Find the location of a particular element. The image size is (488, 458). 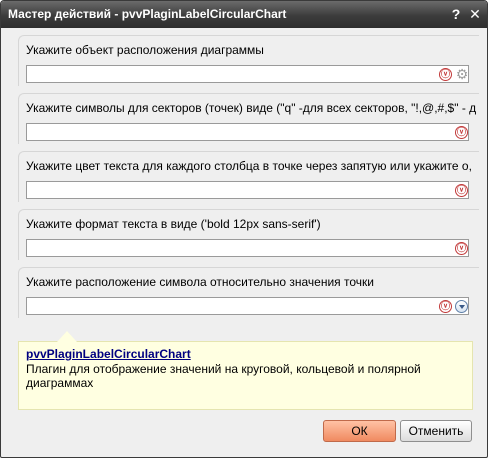

symbol-position-select: ⓥ is located at coordinates (247, 306).